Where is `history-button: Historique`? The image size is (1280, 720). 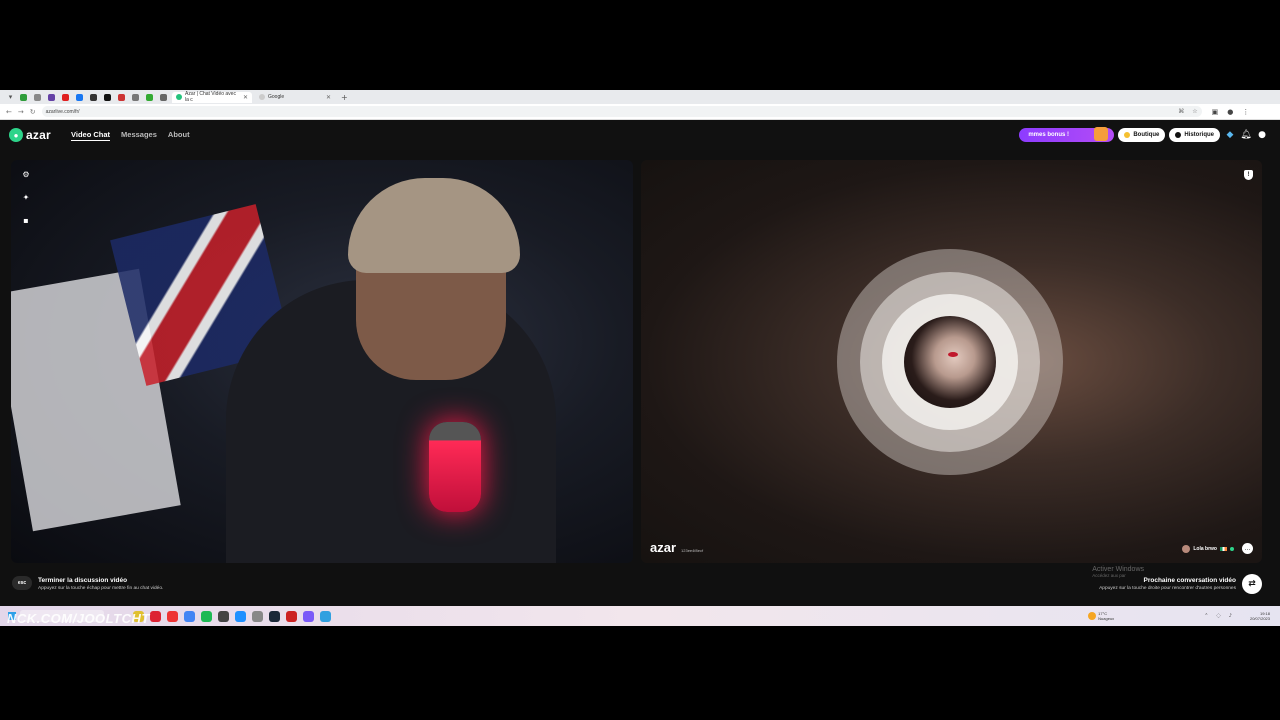 history-button: Historique is located at coordinates (1194, 135).